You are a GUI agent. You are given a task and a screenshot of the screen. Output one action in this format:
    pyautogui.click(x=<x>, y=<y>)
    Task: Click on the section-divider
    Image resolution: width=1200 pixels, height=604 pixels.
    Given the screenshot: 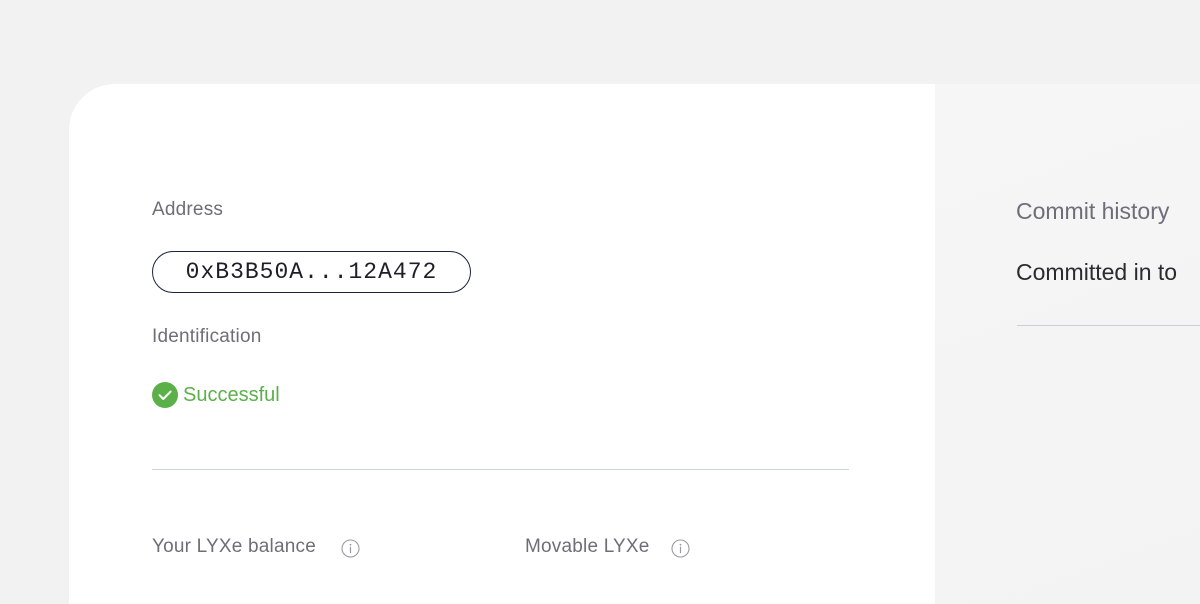 What is the action you would take?
    pyautogui.click(x=500, y=469)
    